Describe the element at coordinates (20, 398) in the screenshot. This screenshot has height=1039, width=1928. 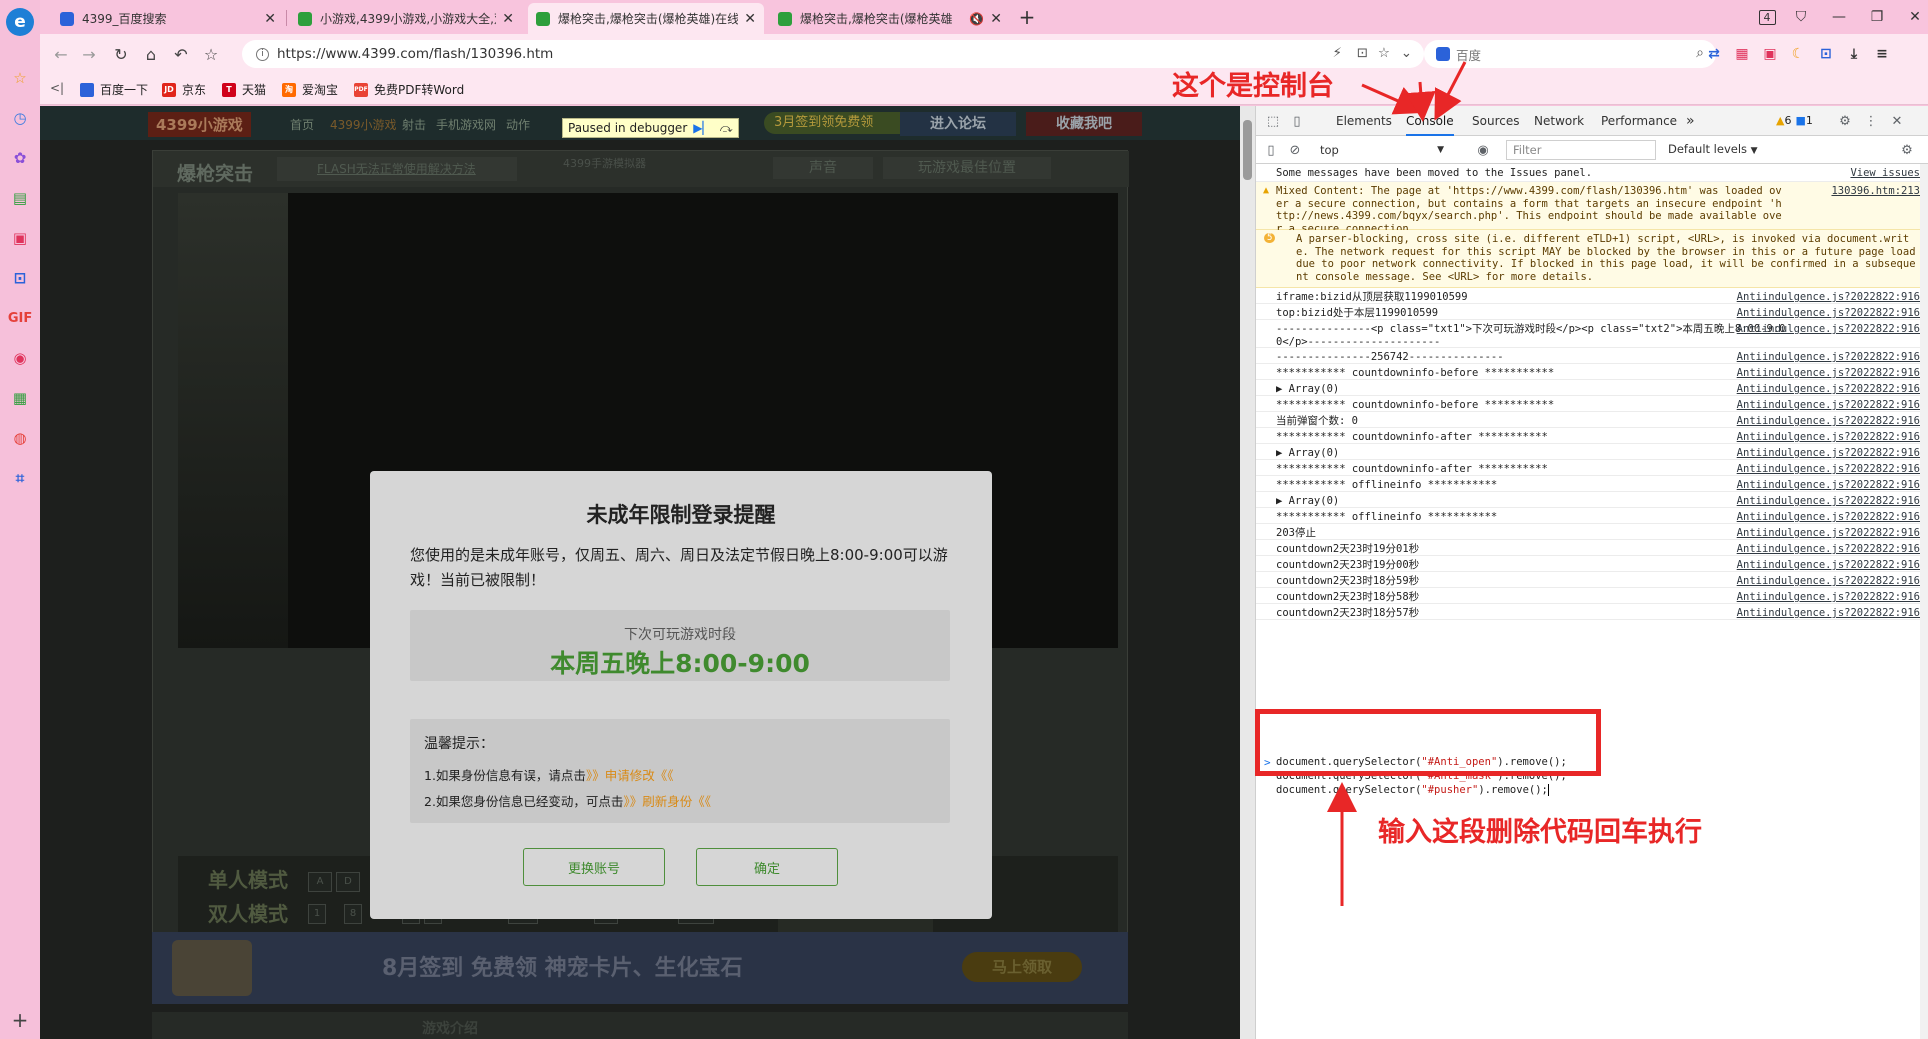
I see `qr-icon: ▦` at that location.